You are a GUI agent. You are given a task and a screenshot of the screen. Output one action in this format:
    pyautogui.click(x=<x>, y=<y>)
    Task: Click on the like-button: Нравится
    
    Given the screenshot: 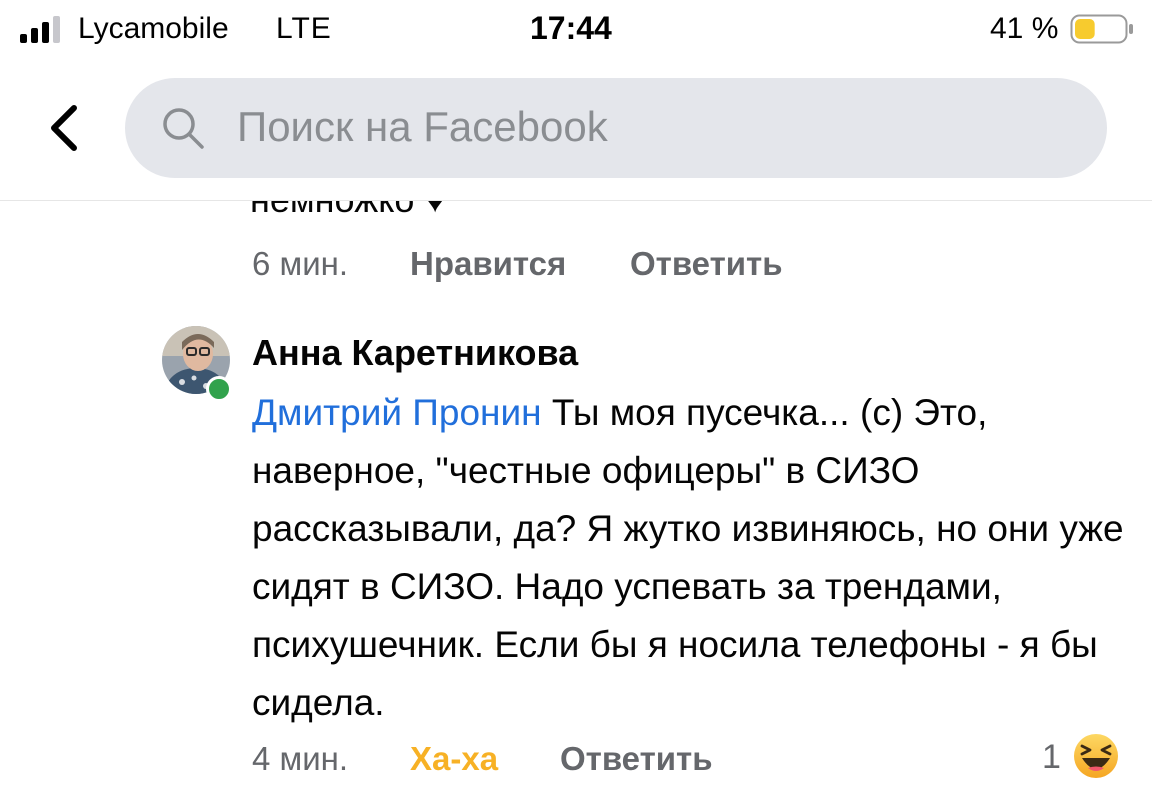 What is the action you would take?
    pyautogui.click(x=488, y=264)
    